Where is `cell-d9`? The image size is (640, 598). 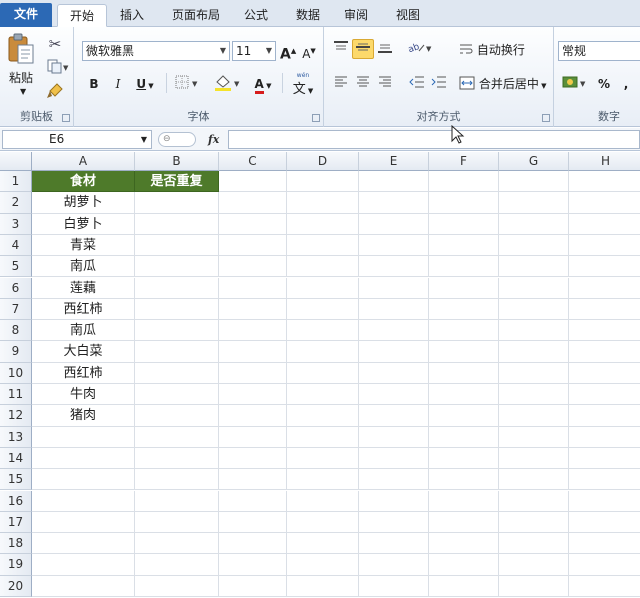 cell-d9 is located at coordinates (323, 352).